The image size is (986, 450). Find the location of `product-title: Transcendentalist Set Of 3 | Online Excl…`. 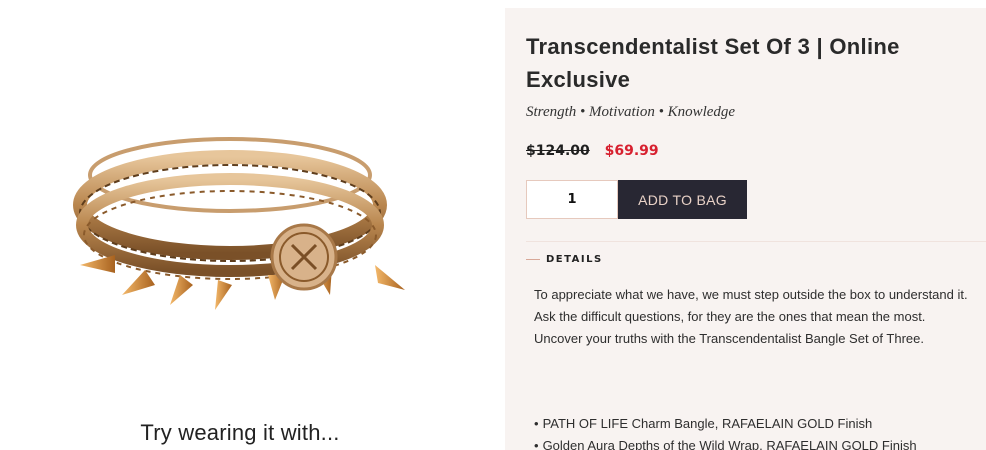

product-title: Transcendentalist Set Of 3 | Online Excl… is located at coordinates (713, 63).